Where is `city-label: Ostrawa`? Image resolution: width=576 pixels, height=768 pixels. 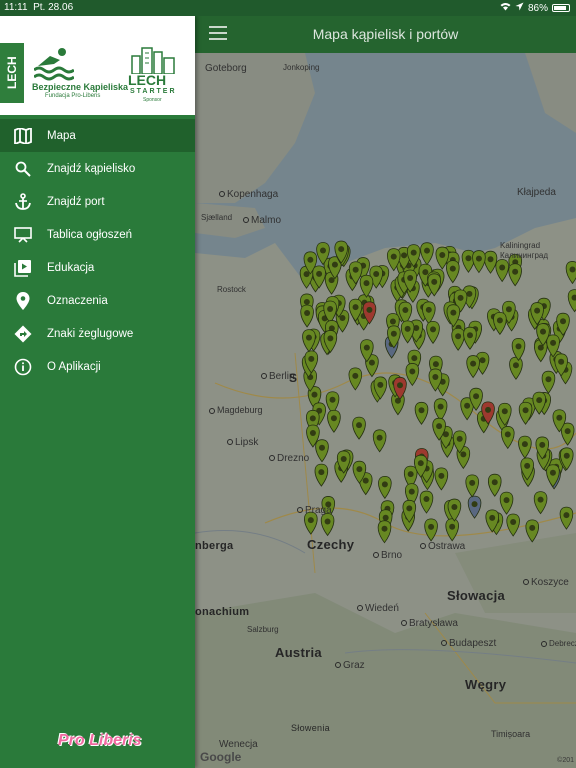 city-label: Ostrawa is located at coordinates (442, 546).